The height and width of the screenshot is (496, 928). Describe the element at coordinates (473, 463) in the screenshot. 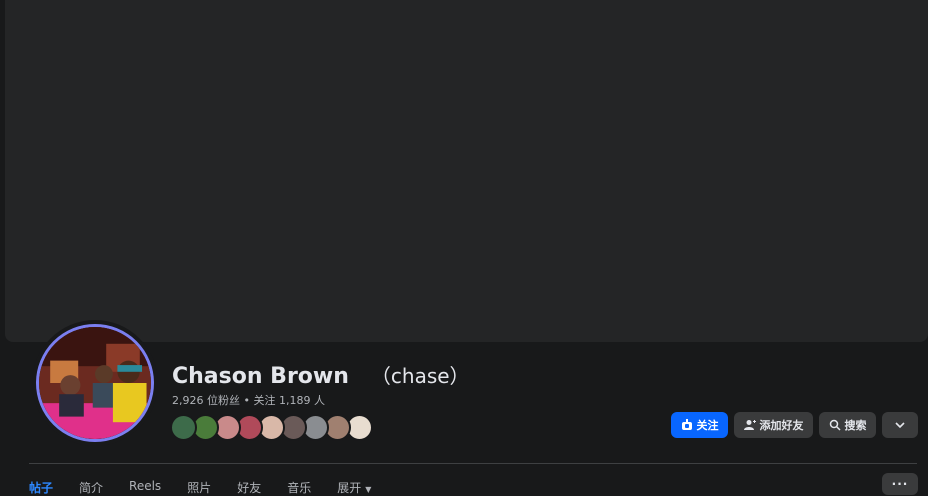

I see `tabs-divider` at that location.